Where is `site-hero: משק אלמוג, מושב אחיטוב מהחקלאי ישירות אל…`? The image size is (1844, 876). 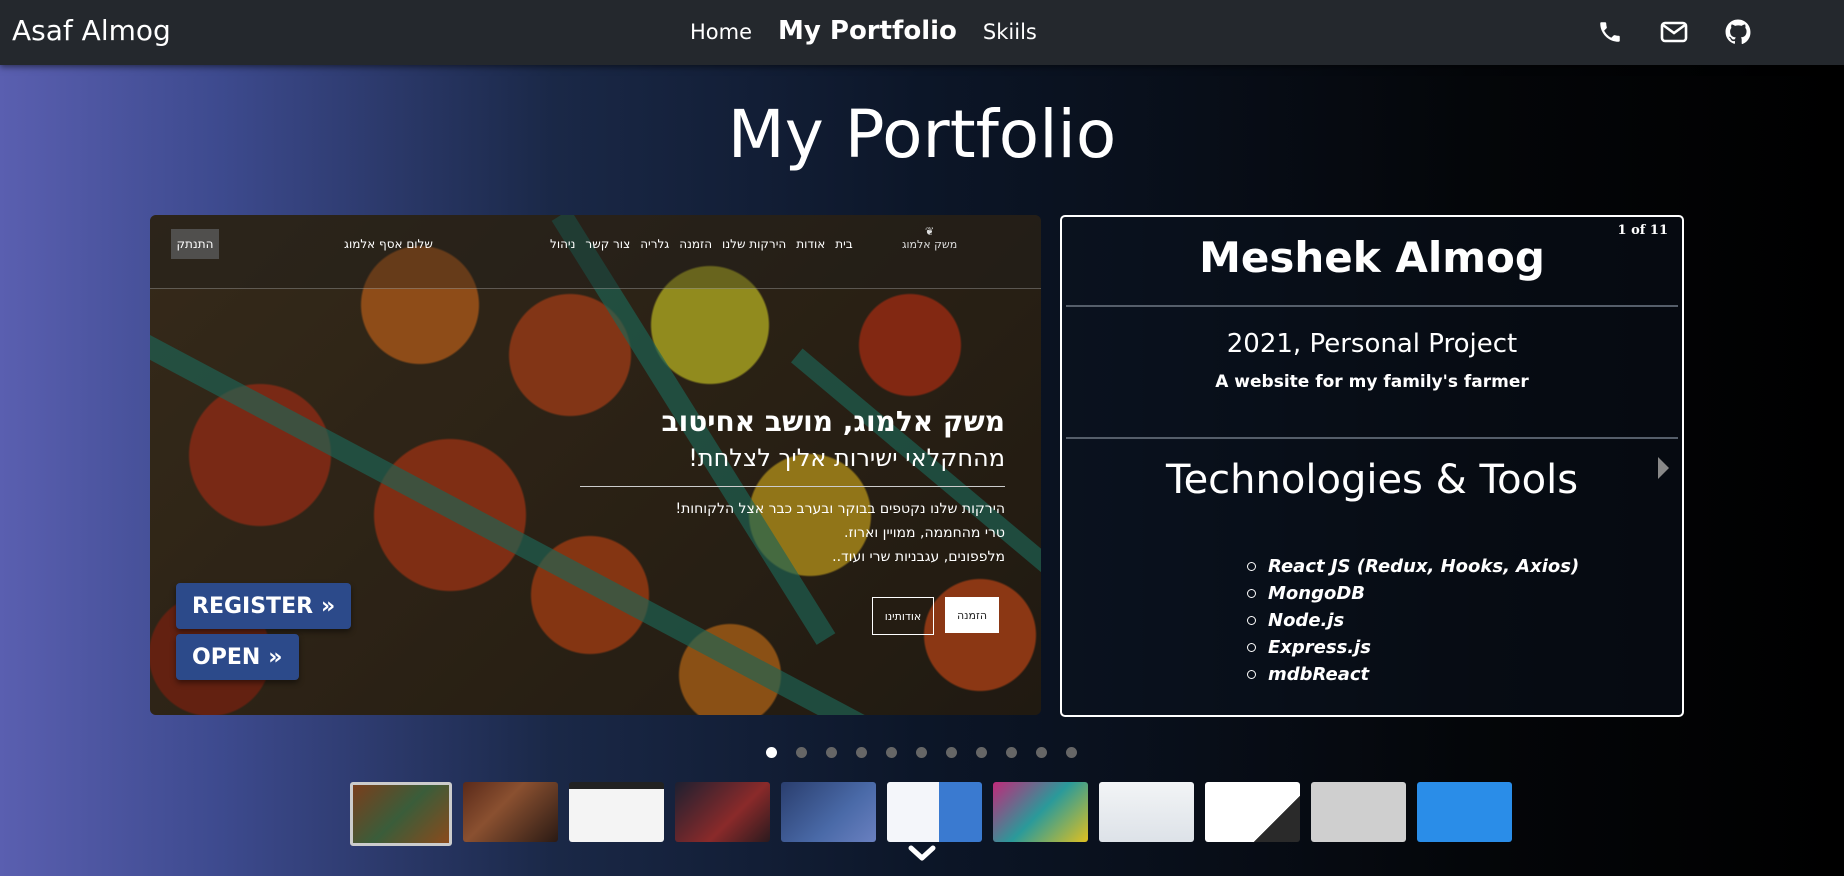
site-hero: משק אלמוג, מושב אחיטוב מהחקלאי ישירות אל… is located at coordinates (792, 487).